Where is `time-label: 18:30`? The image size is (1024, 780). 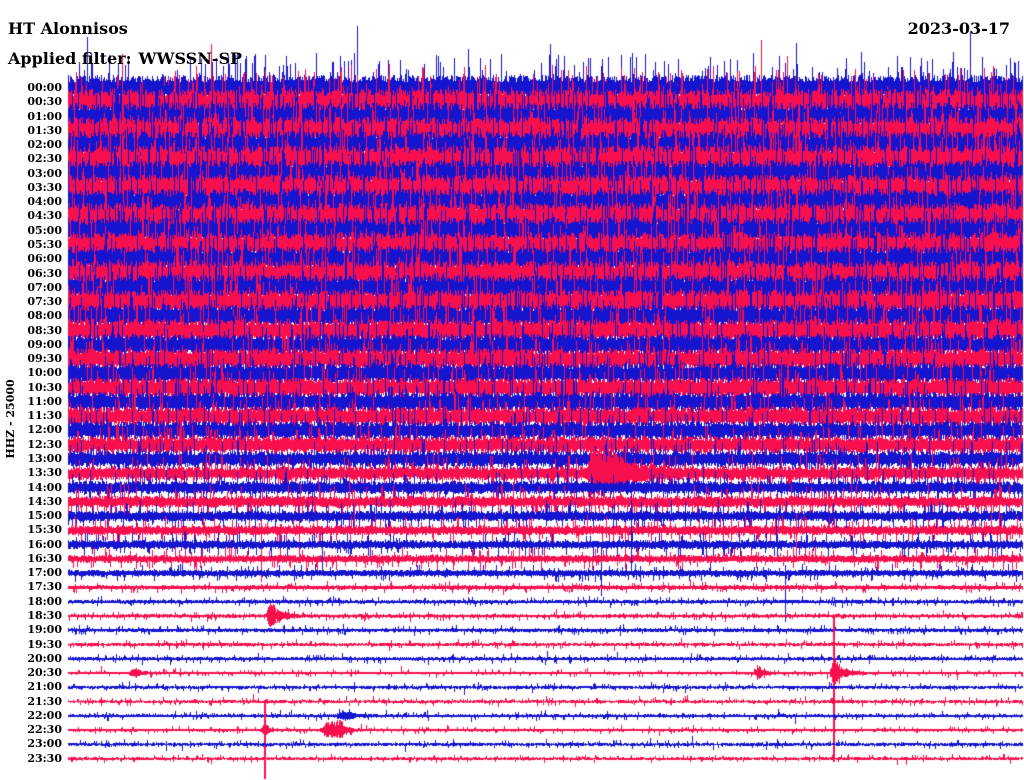 time-label: 18:30 is located at coordinates (44, 615).